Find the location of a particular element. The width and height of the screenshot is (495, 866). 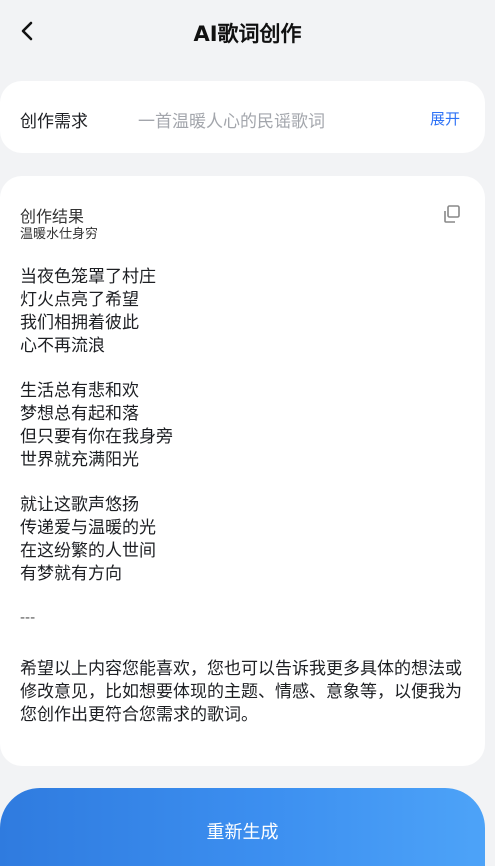

request-label: 创作需求 is located at coordinates (54, 122).